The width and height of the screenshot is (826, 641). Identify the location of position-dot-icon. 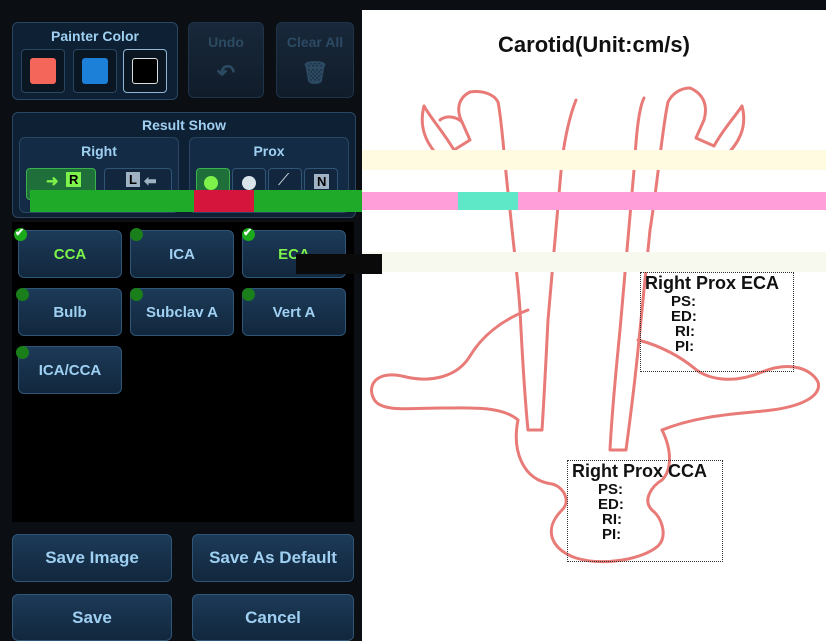
(211, 183).